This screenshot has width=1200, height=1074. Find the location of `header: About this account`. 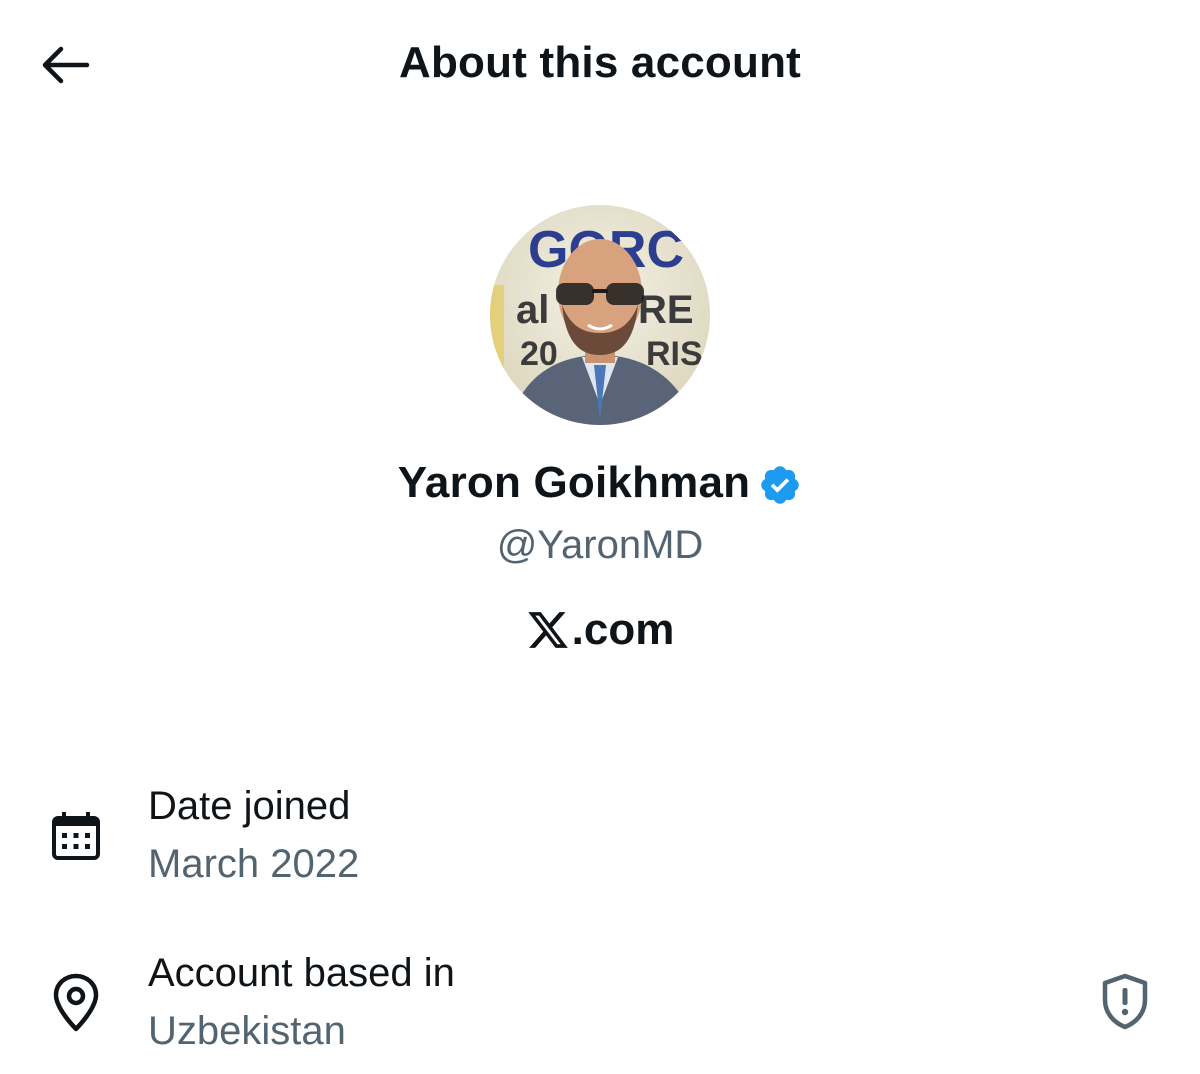

header: About this account is located at coordinates (600, 65).